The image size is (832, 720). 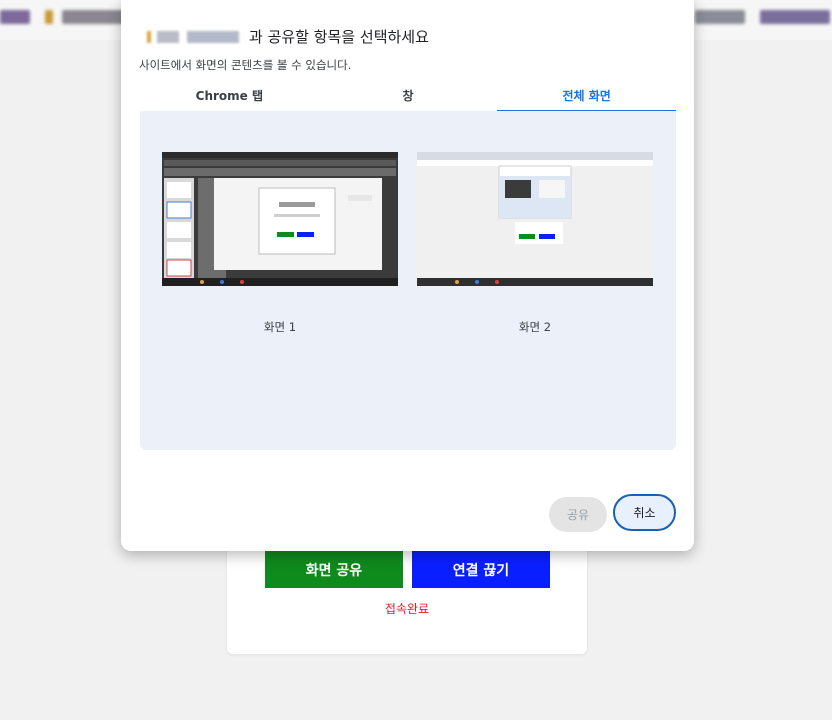 What do you see at coordinates (578, 514) in the screenshot?
I see `dialog-share-button: 공유` at bounding box center [578, 514].